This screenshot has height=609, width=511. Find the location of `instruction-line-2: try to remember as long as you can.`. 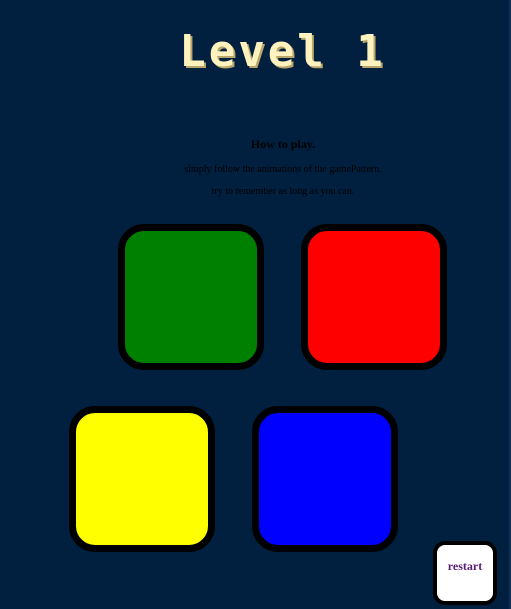

instruction-line-2: try to remember as long as you can. is located at coordinates (283, 191).